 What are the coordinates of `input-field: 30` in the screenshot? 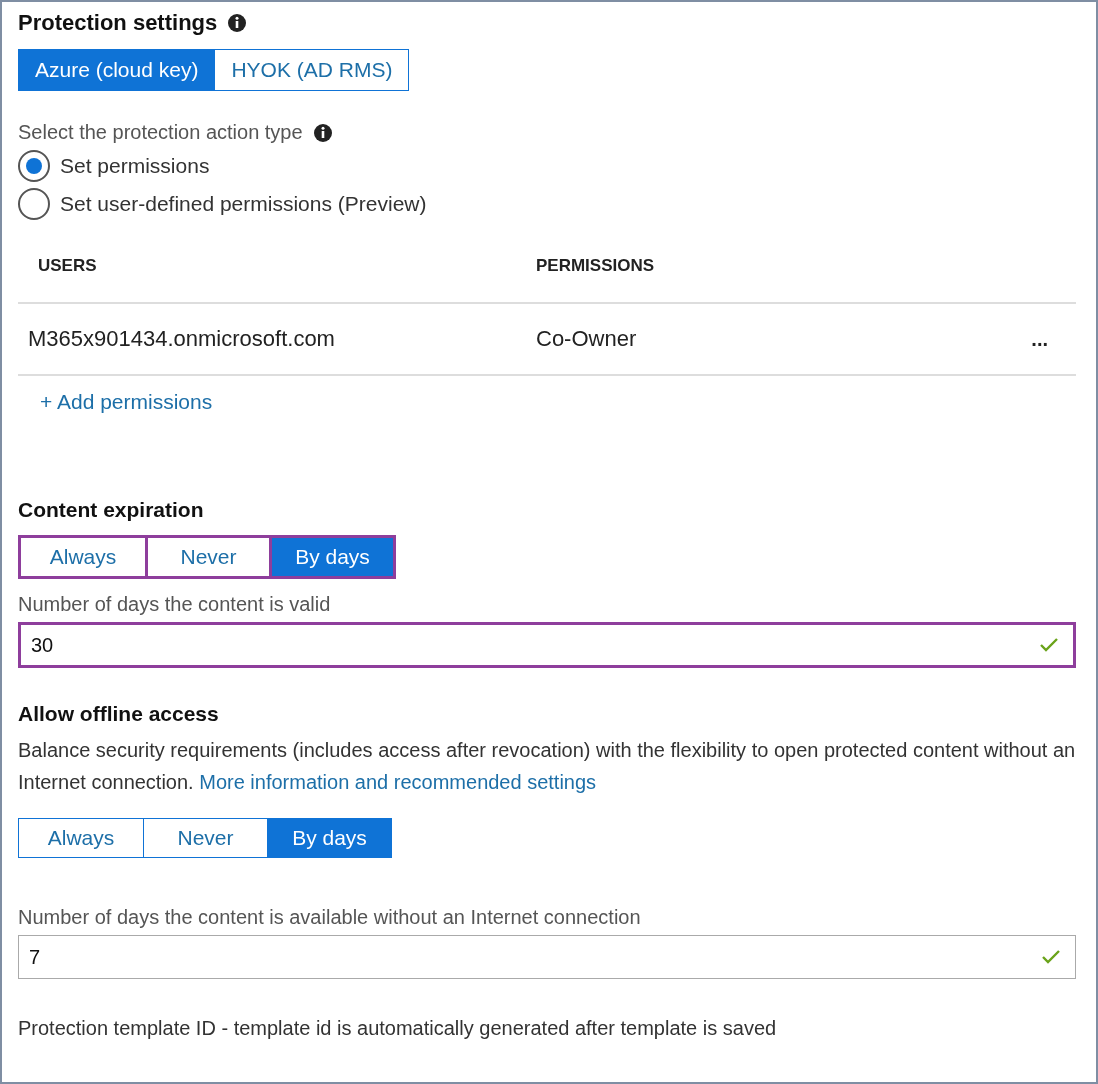 It's located at (547, 645).